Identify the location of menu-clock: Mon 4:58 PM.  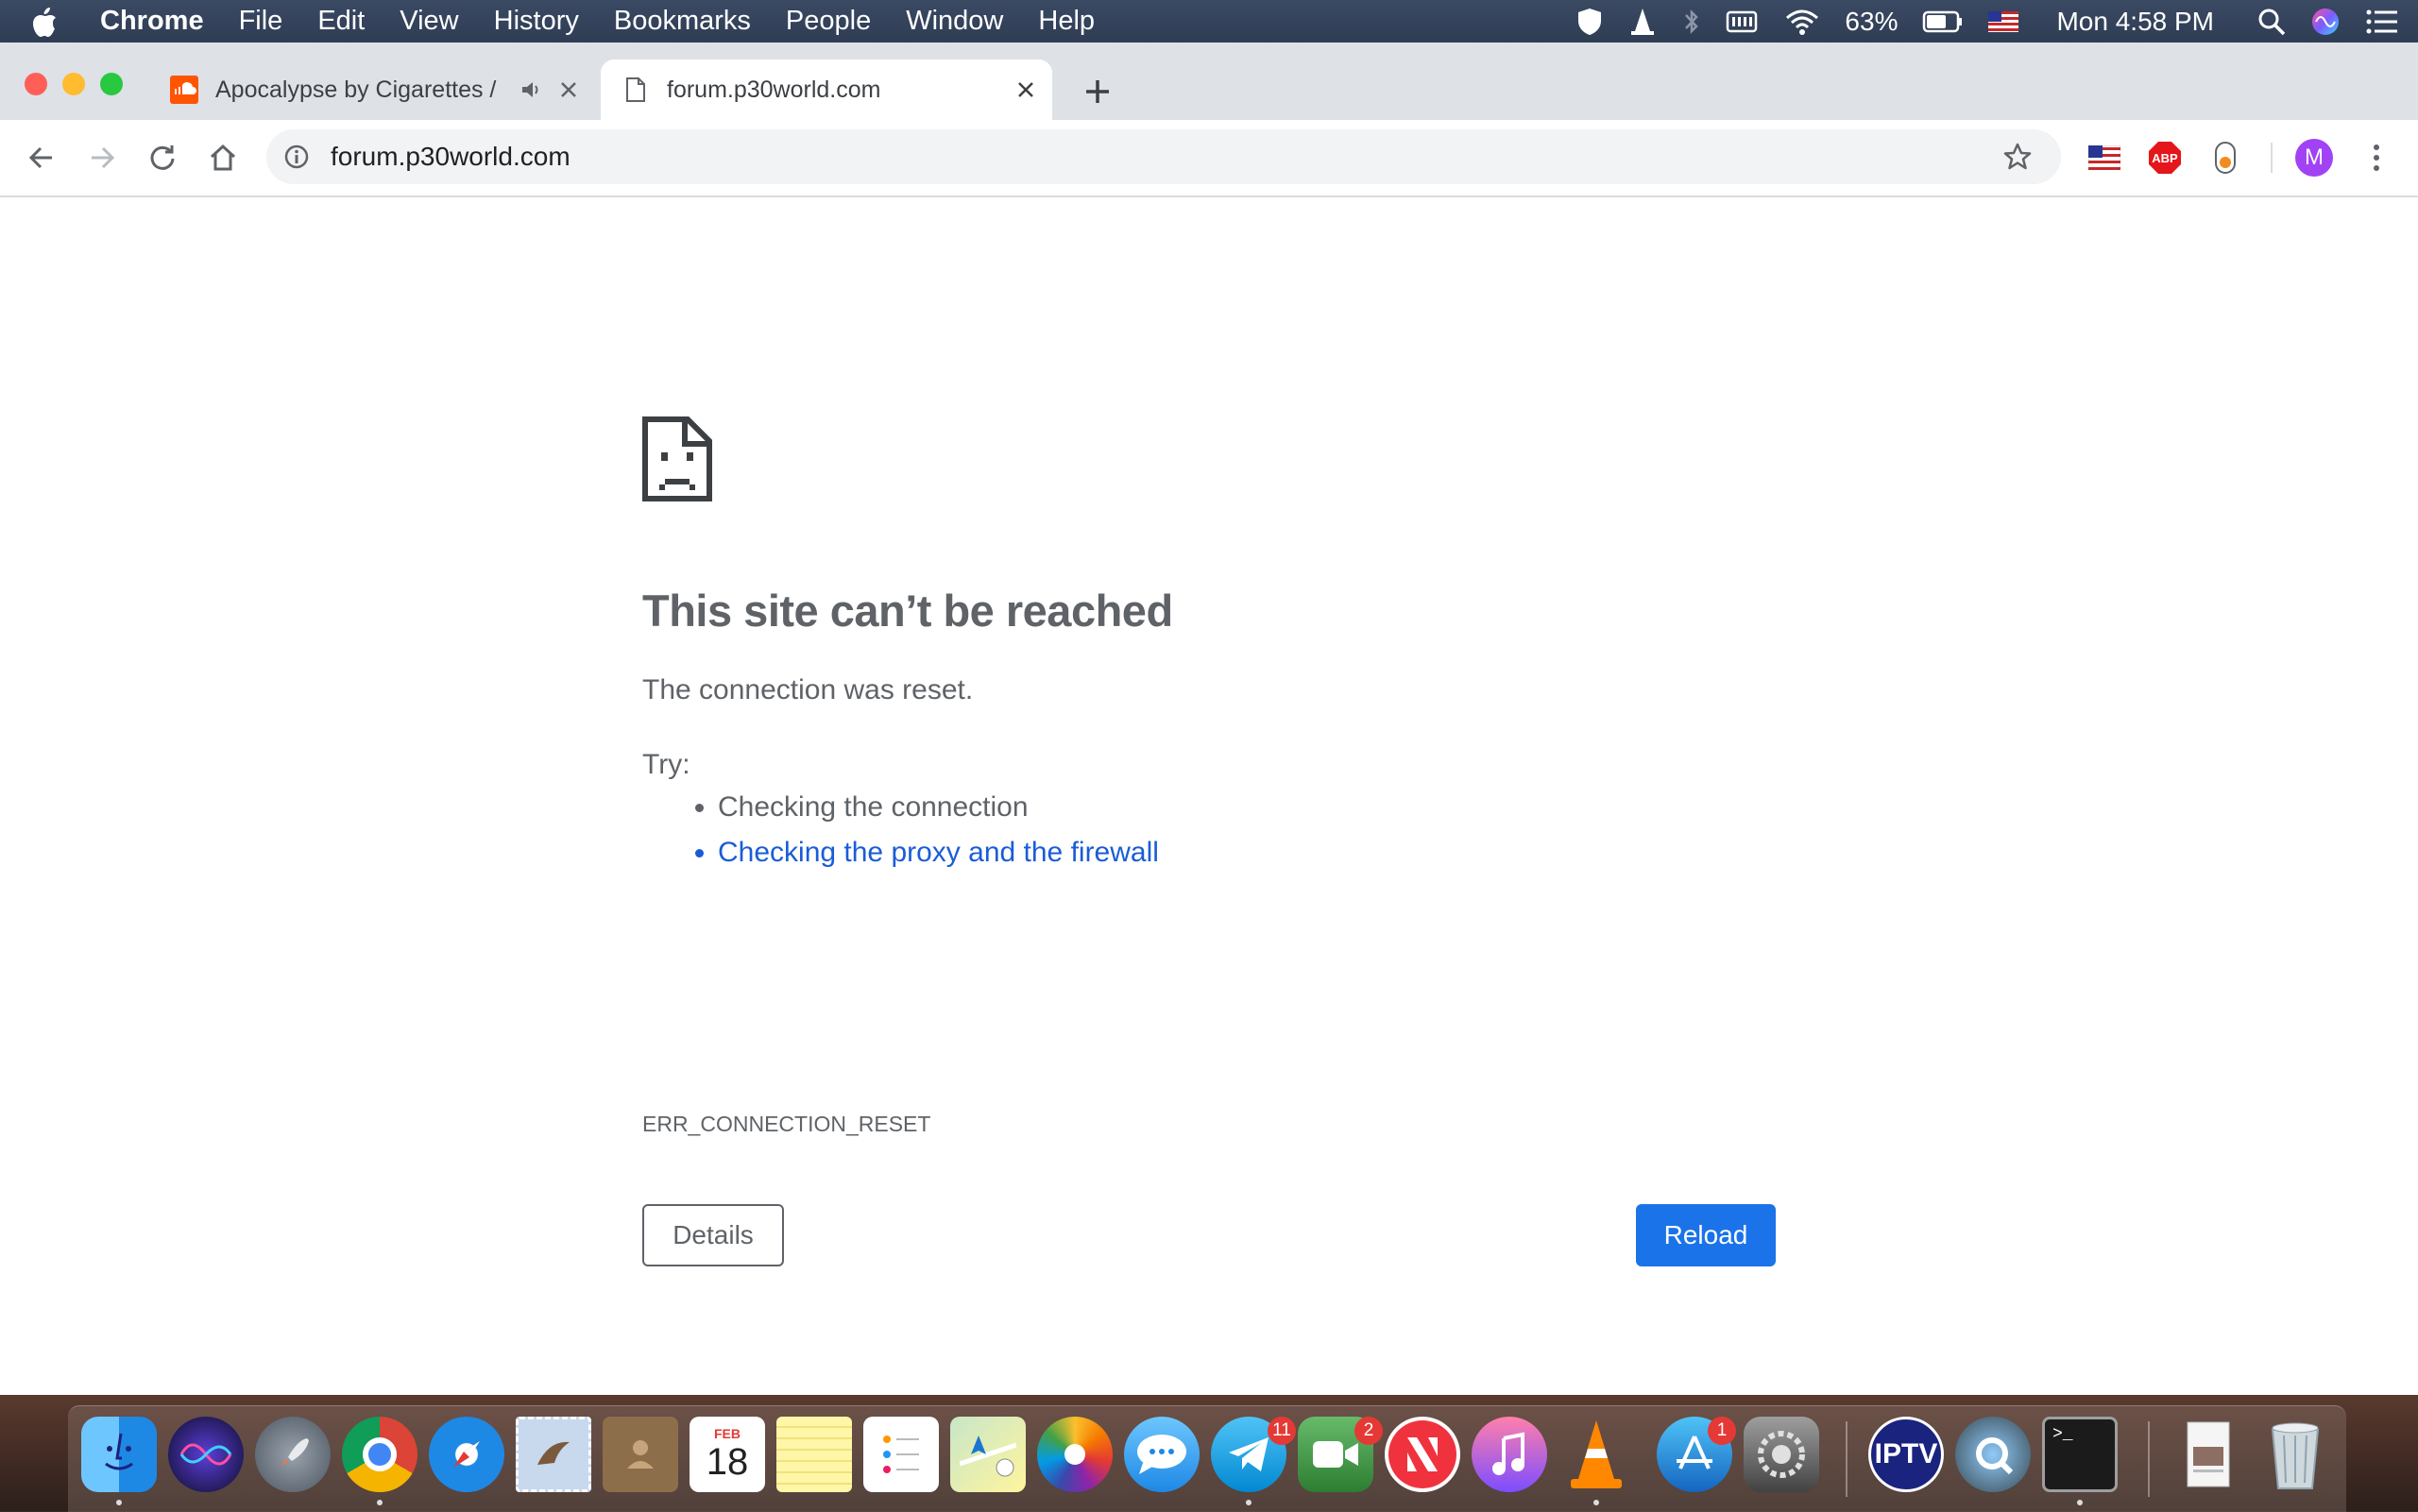
(2135, 22).